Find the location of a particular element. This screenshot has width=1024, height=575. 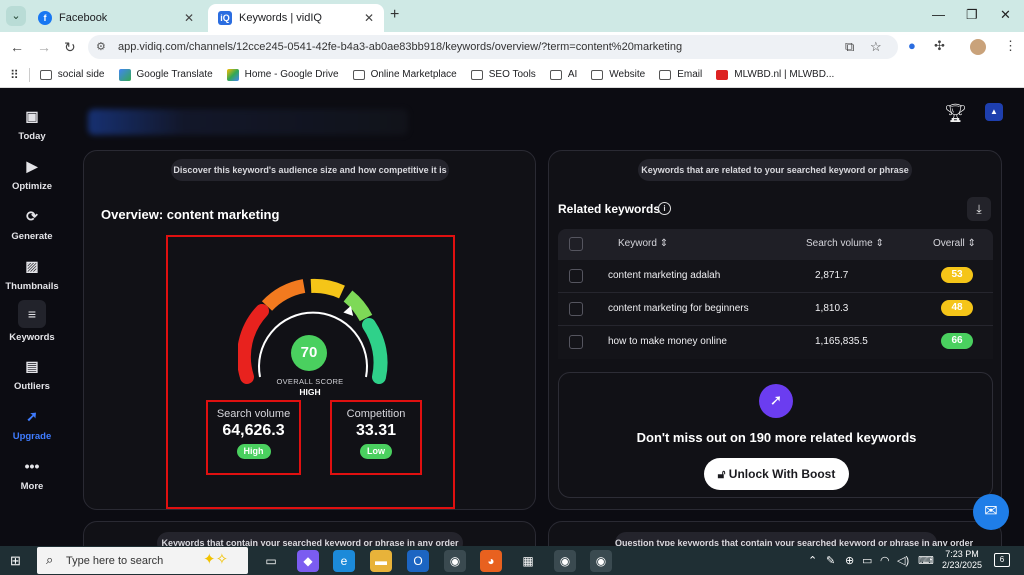

reload-icon: ↻ is located at coordinates (70, 47).